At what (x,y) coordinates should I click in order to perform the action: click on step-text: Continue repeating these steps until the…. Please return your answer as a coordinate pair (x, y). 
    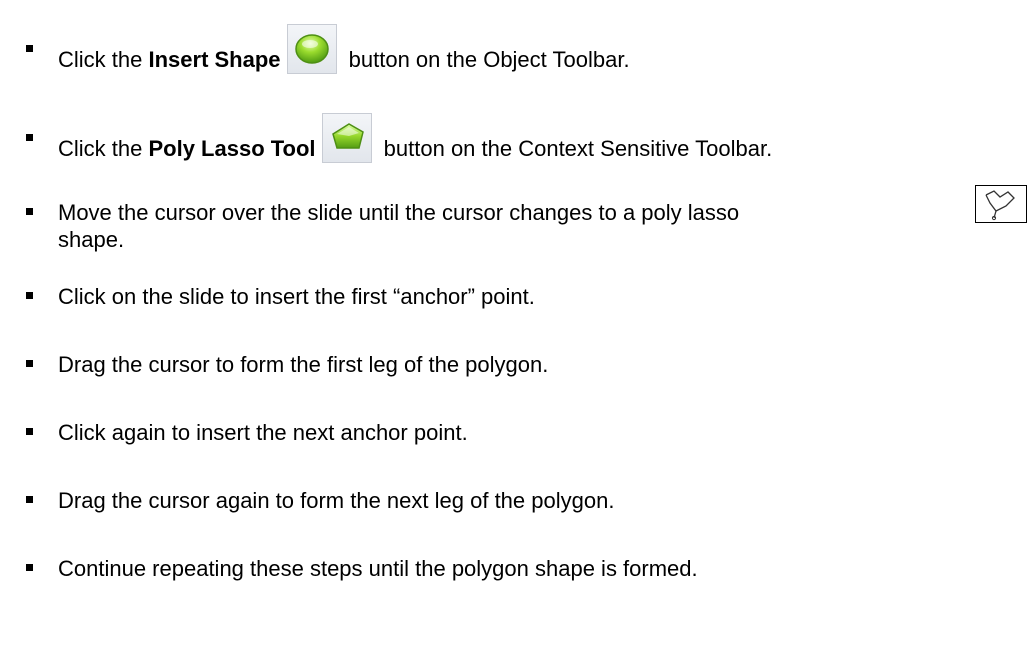
    Looking at the image, I should click on (378, 568).